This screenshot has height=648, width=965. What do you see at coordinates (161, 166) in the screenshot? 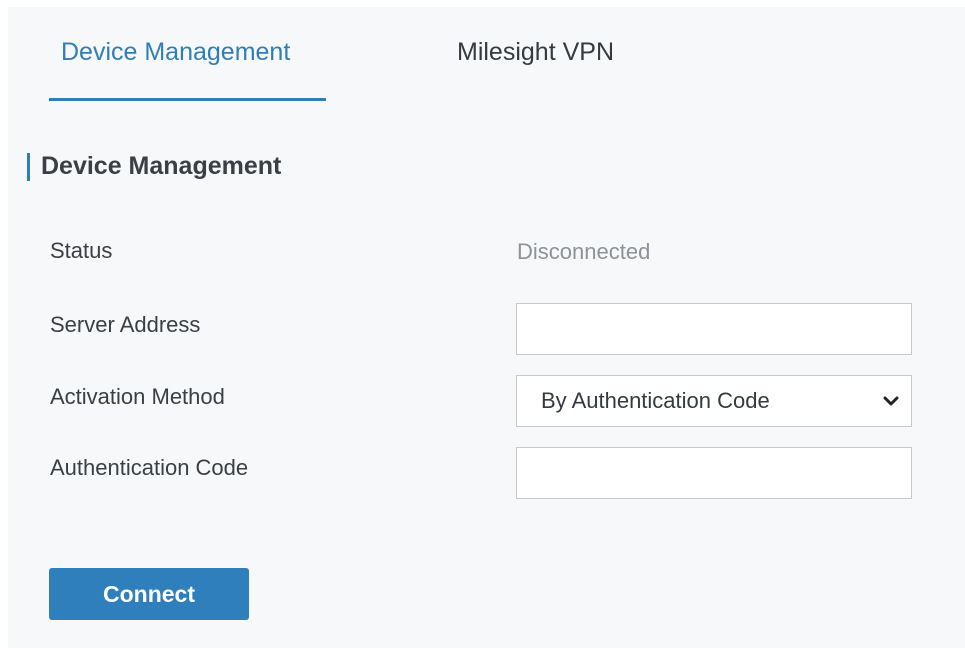
I see `section-title: Device Management` at bounding box center [161, 166].